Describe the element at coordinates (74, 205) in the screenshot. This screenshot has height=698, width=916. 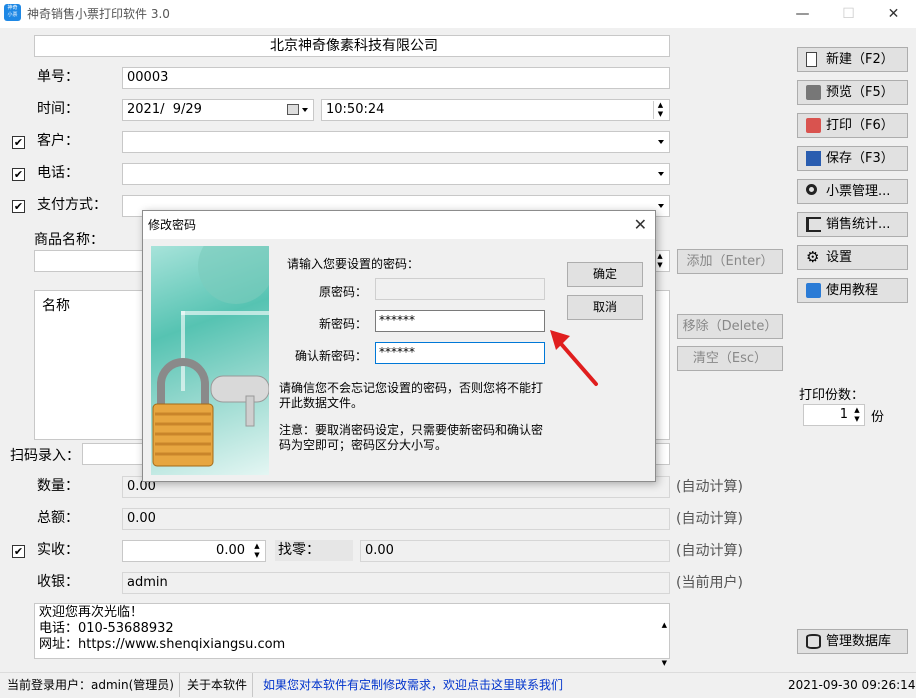
I see `payment-label: 支付方式：` at that location.